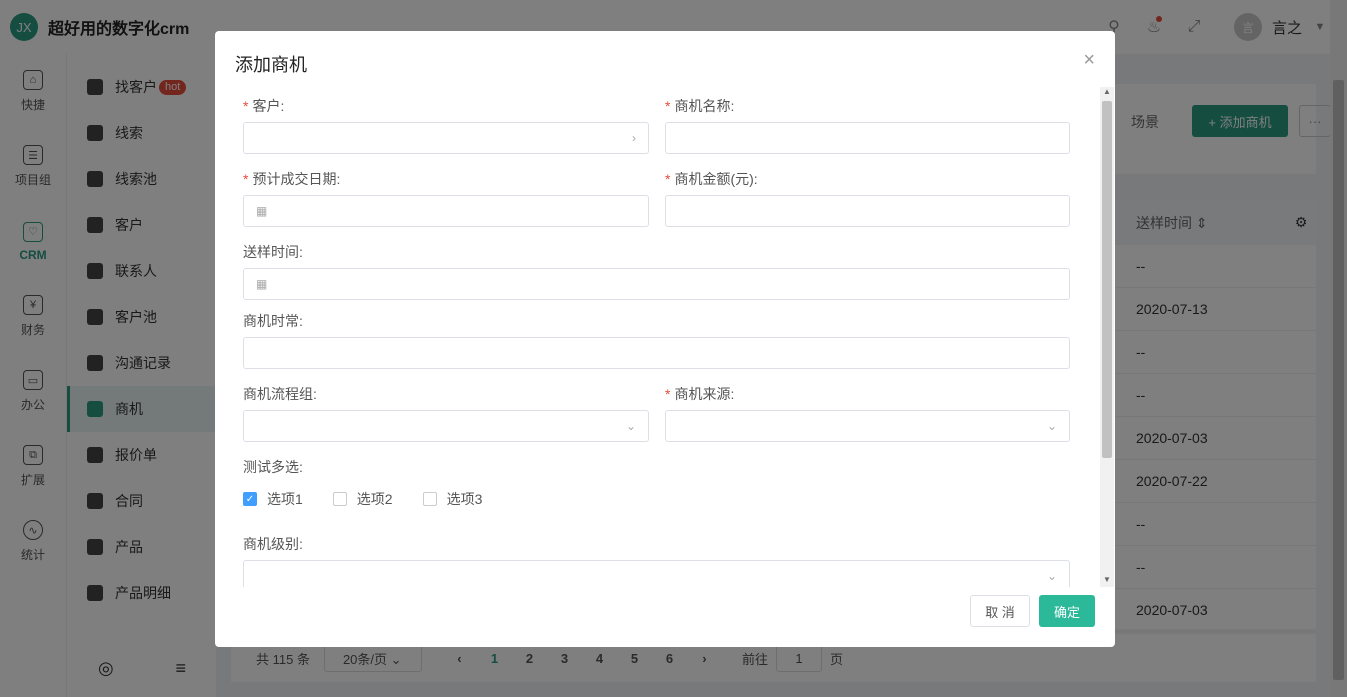  I want to click on checkbox-checked: ✓, so click(250, 499).